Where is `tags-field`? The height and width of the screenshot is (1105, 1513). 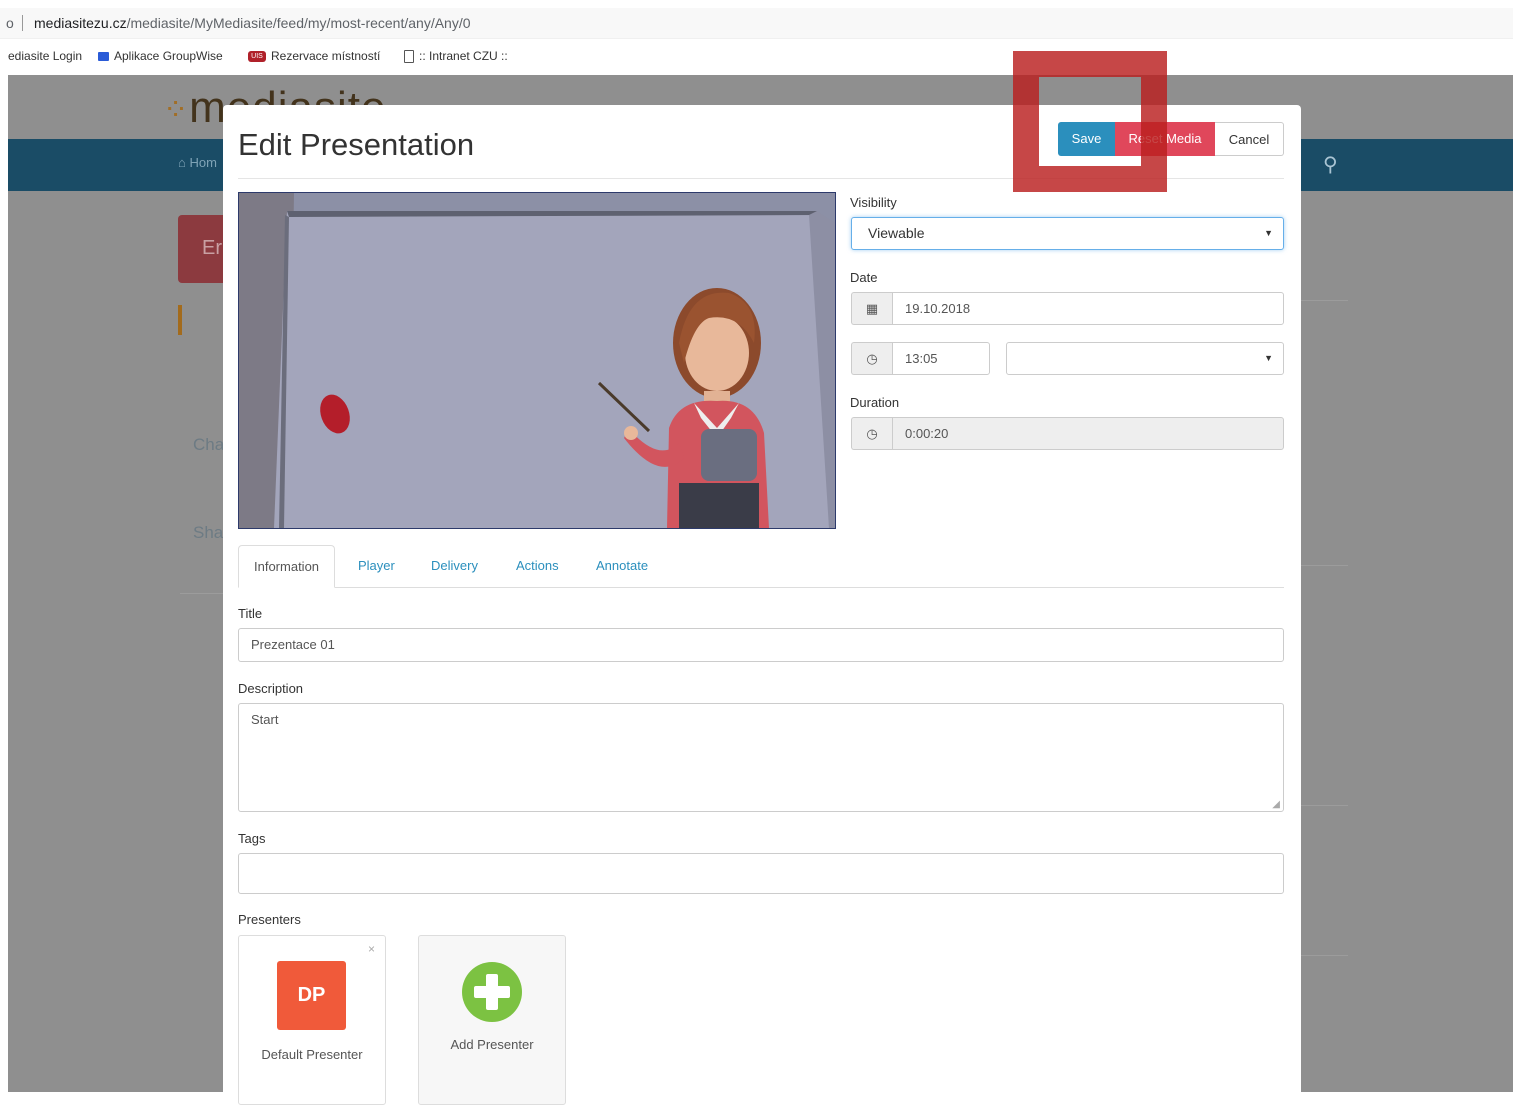 tags-field is located at coordinates (761, 873).